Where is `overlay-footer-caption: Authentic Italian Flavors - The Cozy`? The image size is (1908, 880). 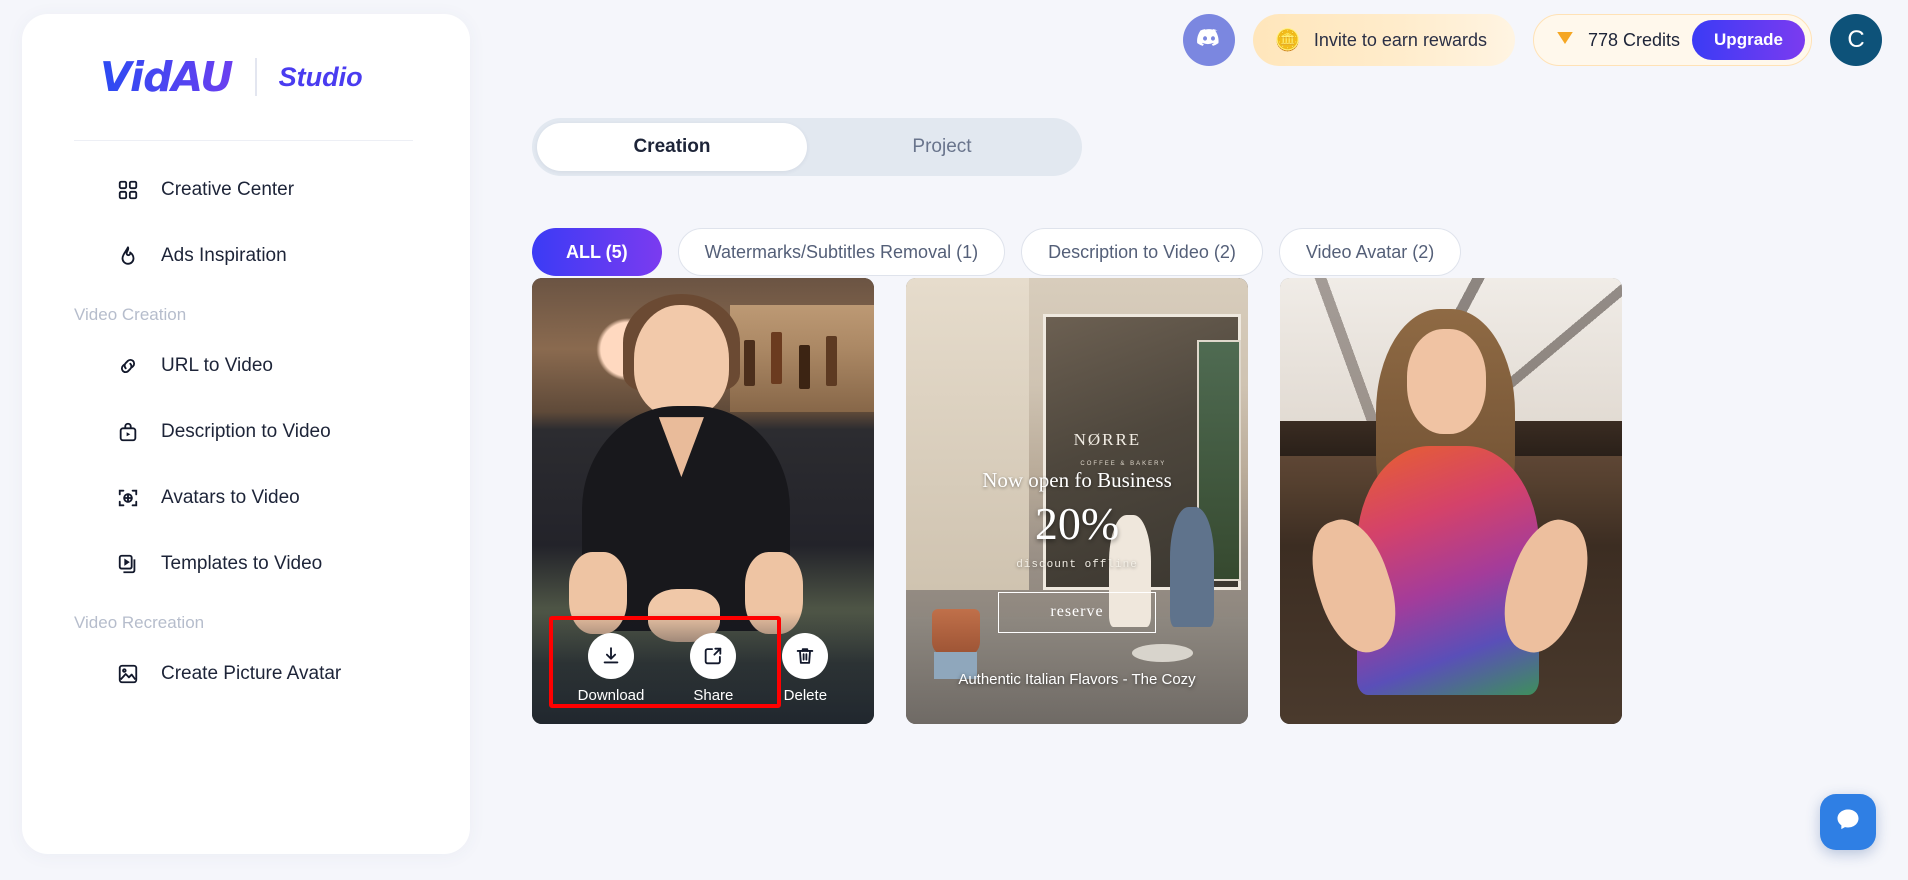 overlay-footer-caption: Authentic Italian Flavors - The Cozy is located at coordinates (1077, 680).